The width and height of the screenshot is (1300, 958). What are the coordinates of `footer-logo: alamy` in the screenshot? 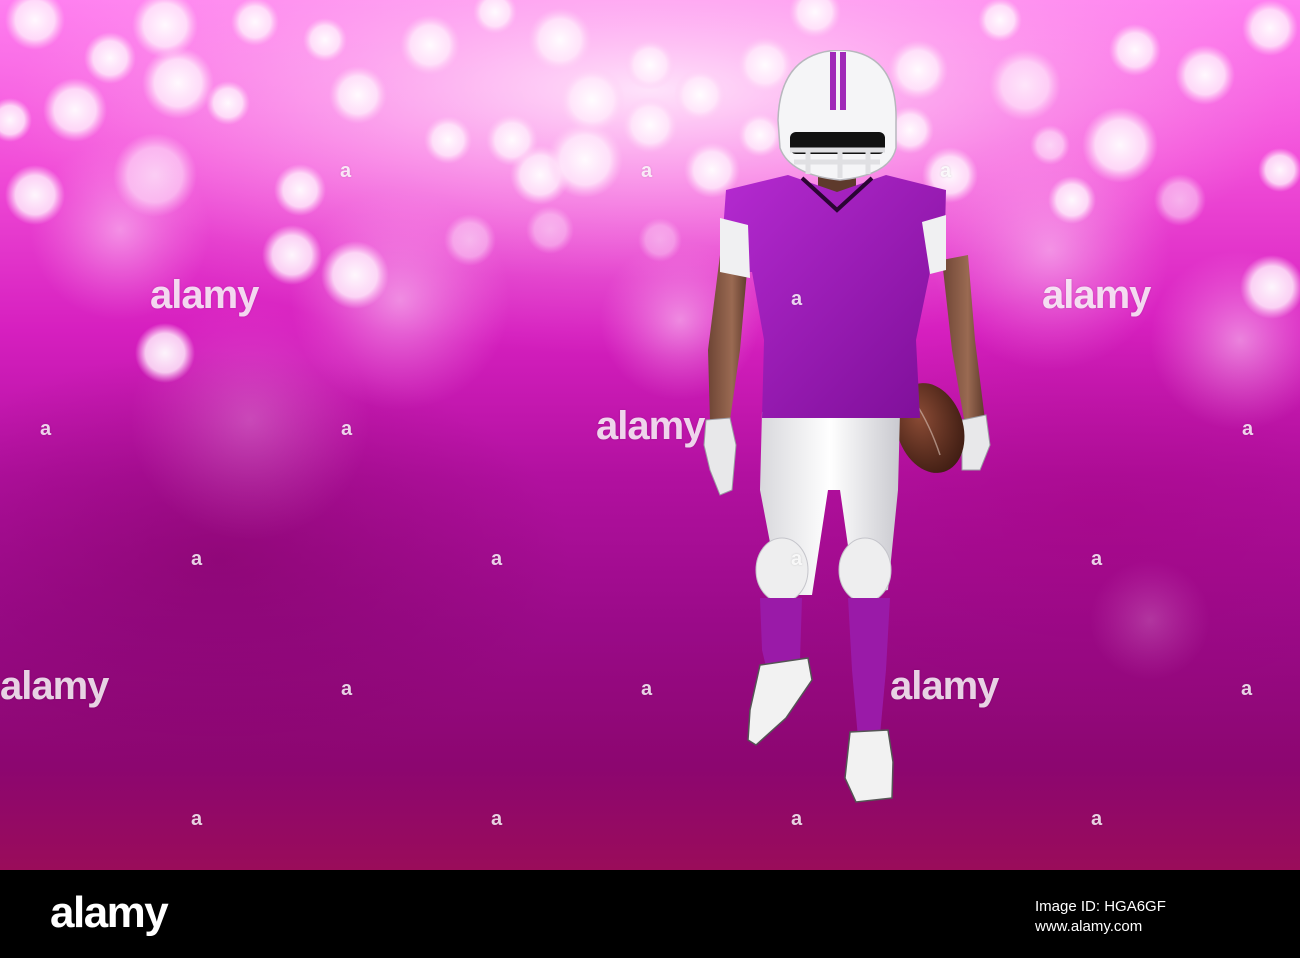 It's located at (109, 913).